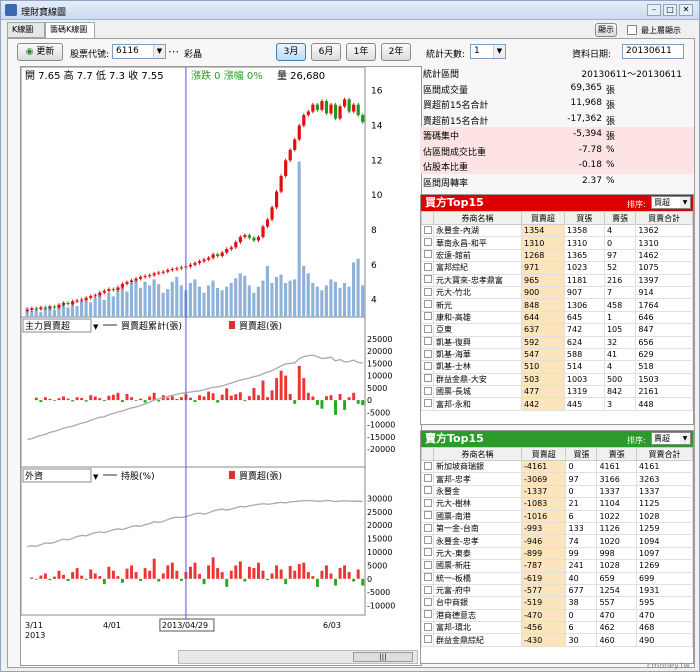 This screenshot has width=700, height=672. I want to click on tab-kline: K線圖, so click(26, 30).